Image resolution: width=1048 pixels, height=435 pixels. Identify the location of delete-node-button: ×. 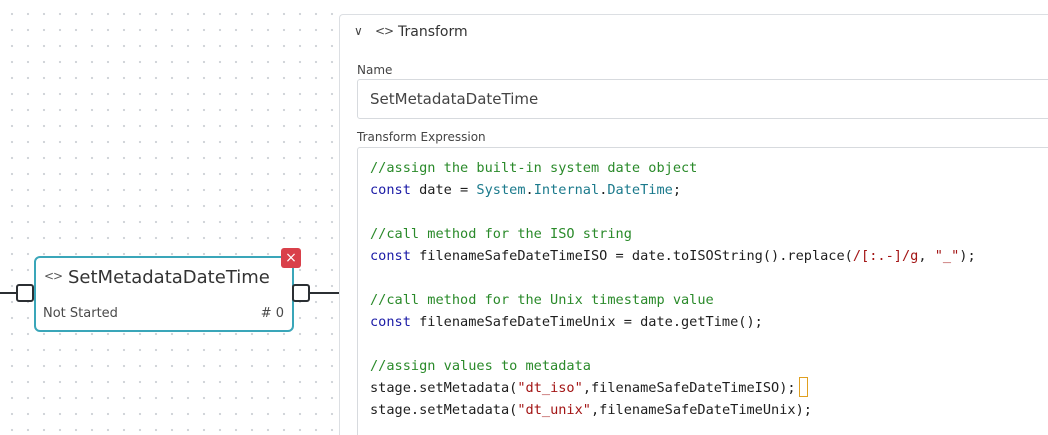
(291, 258).